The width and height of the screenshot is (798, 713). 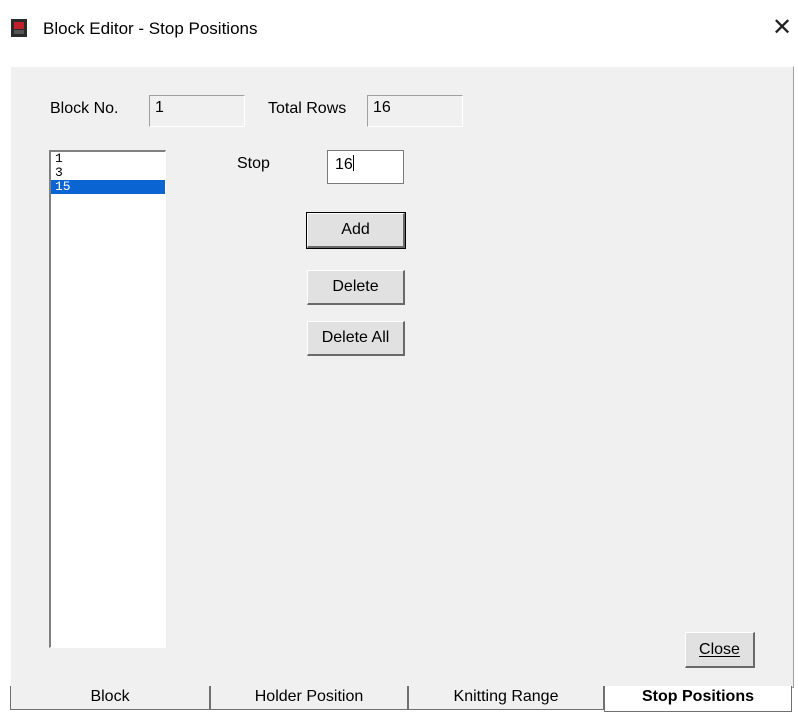 What do you see at coordinates (356, 230) in the screenshot?
I see `add-button: Add` at bounding box center [356, 230].